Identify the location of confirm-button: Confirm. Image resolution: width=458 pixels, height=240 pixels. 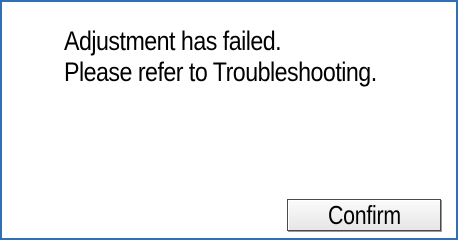
(364, 215).